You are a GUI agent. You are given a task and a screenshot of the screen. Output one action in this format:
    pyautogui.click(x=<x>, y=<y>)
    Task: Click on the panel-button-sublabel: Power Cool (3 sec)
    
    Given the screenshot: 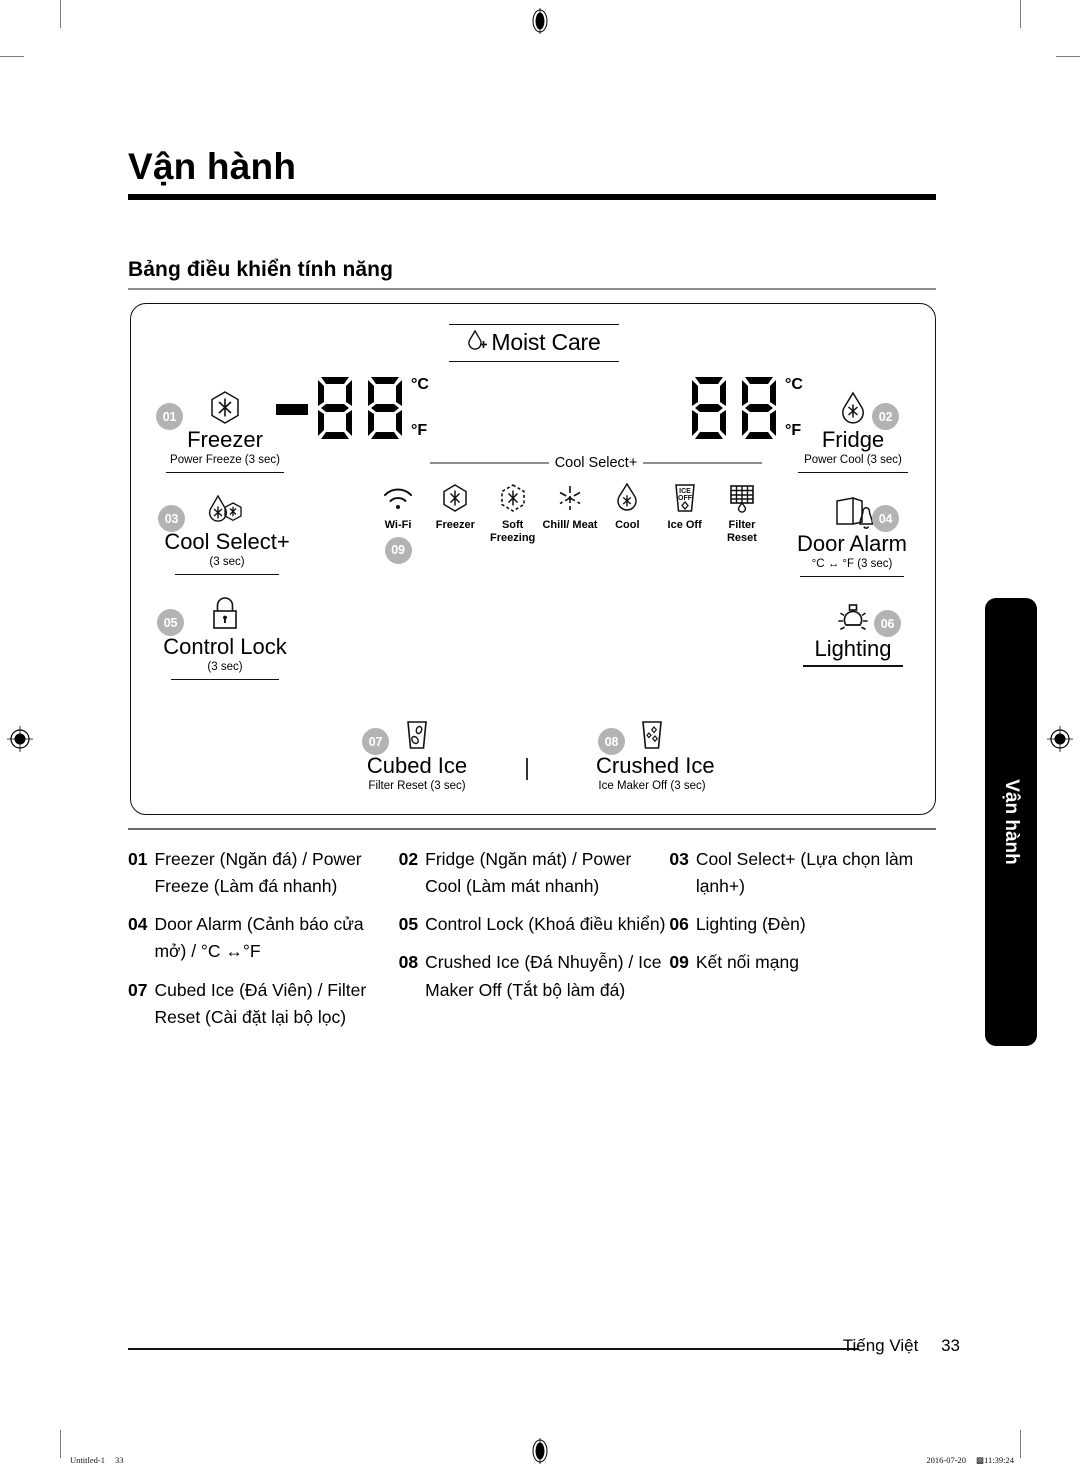 What is the action you would take?
    pyautogui.click(x=853, y=460)
    